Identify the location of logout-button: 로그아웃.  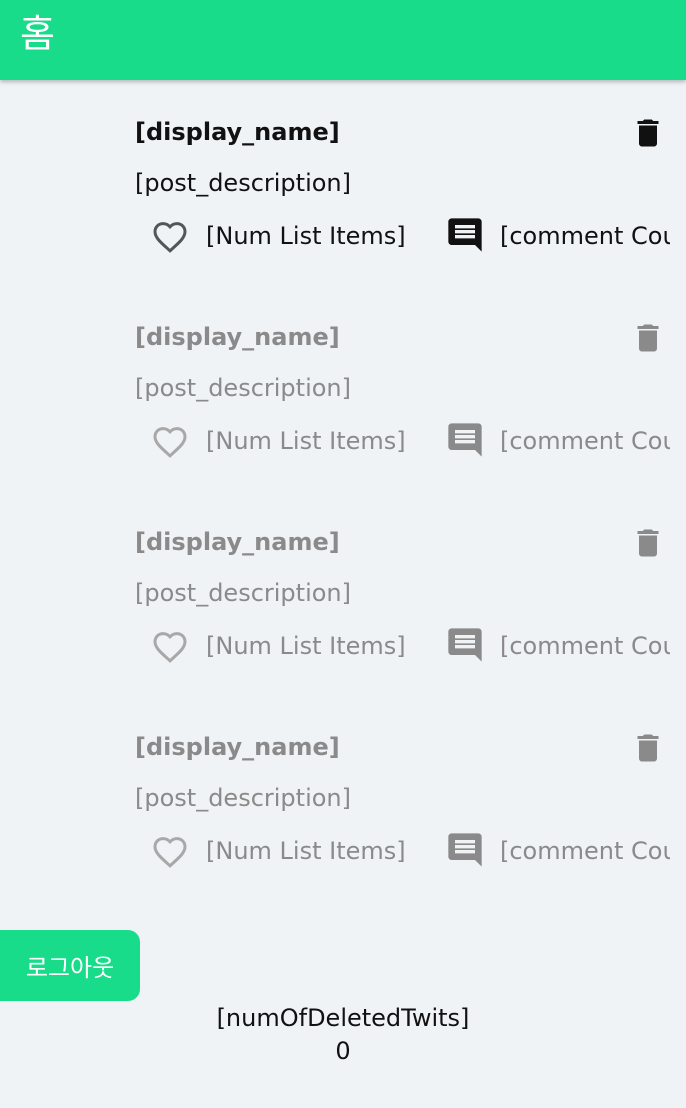
(70, 965).